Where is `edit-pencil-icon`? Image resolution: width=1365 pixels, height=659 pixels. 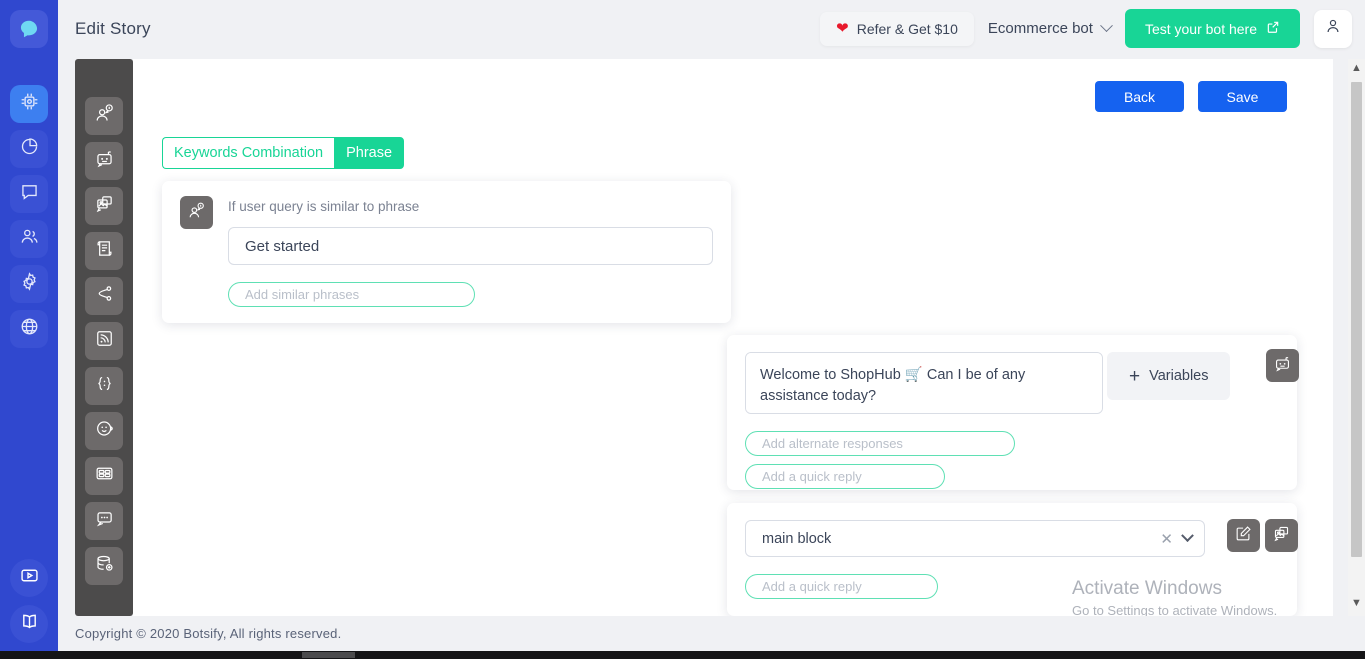
edit-pencil-icon is located at coordinates (1243, 536).